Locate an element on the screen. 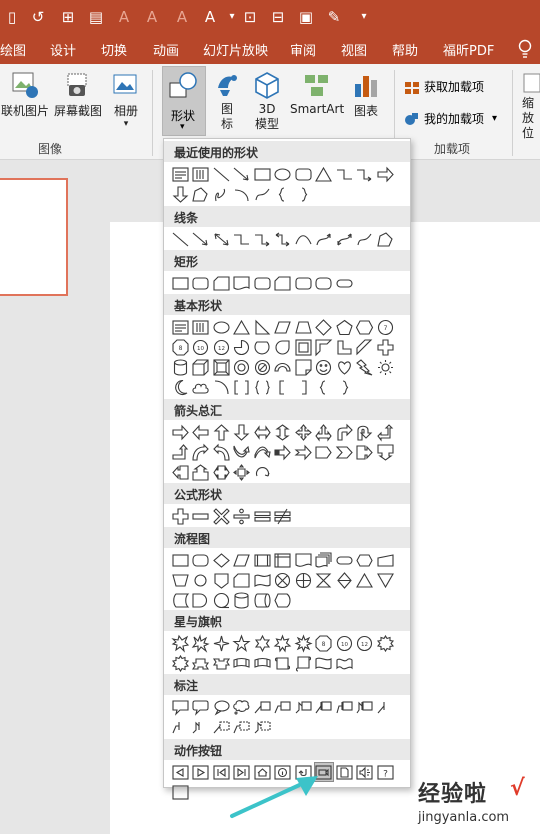 This screenshot has height=834, width=540. cloud-shape-icon is located at coordinates (201, 387).